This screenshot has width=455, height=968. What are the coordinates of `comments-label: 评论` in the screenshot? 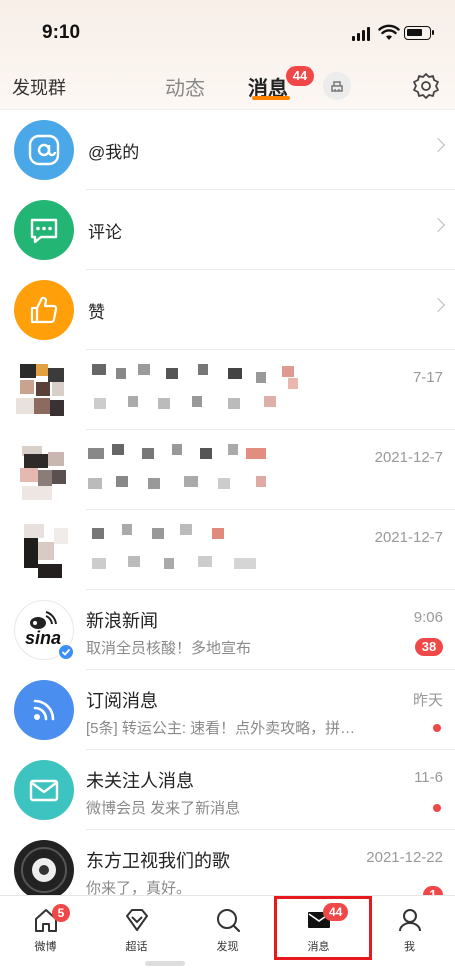 It's located at (105, 232).